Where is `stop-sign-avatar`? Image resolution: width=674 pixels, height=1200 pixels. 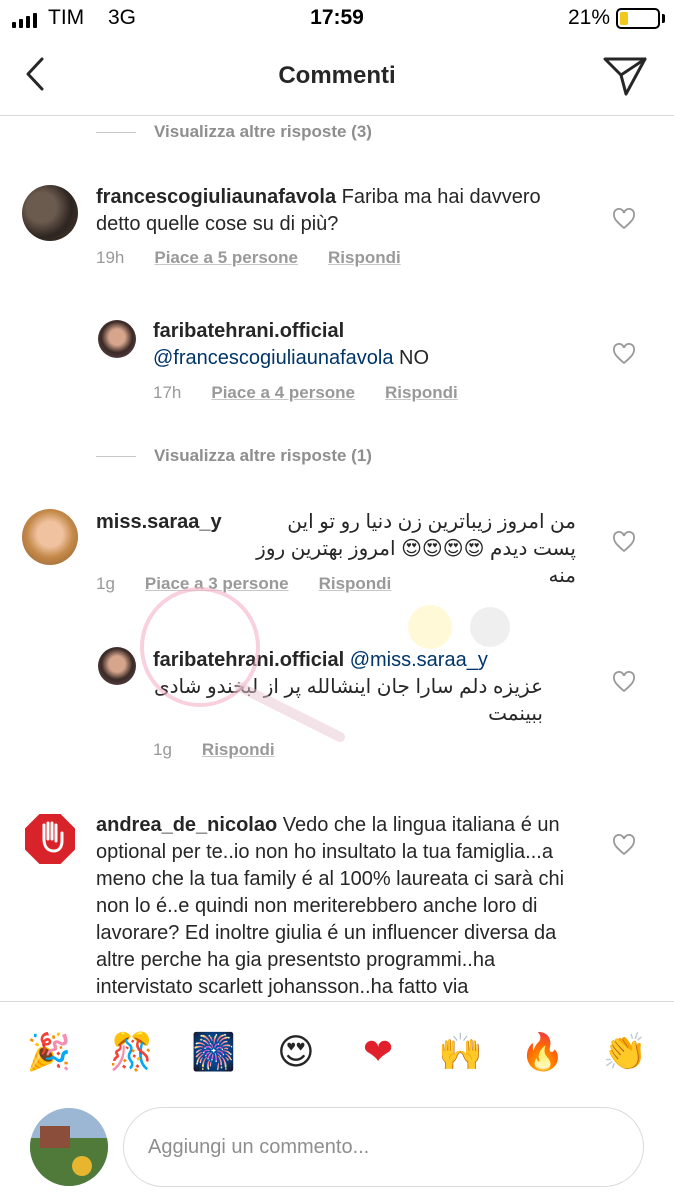 stop-sign-avatar is located at coordinates (50, 839).